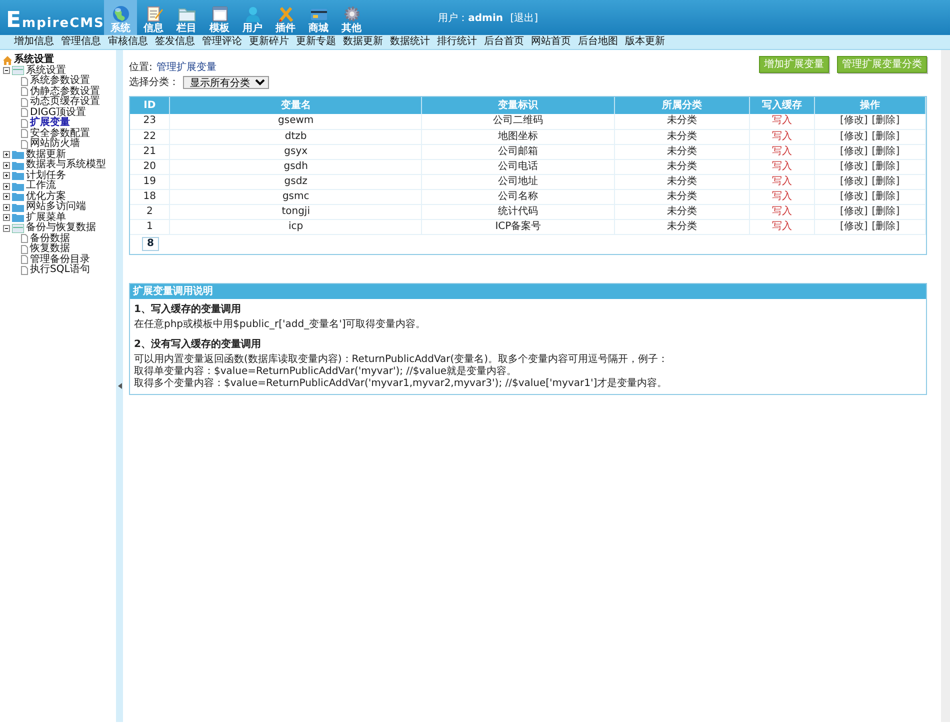  I want to click on tree-item: 网站防火墙, so click(55, 144).